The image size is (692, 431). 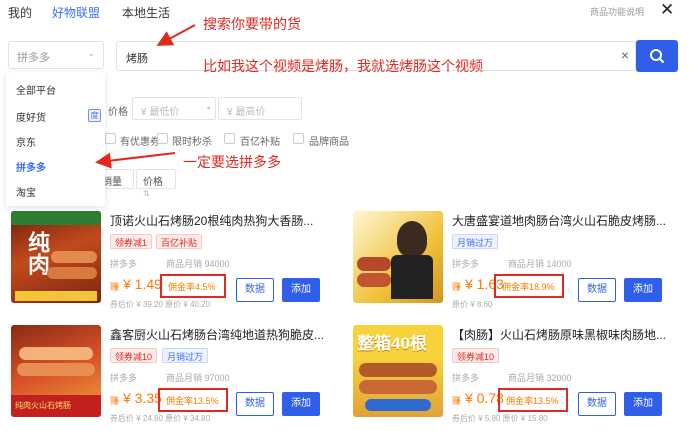 I want to click on close-icon: ✕, so click(x=667, y=10).